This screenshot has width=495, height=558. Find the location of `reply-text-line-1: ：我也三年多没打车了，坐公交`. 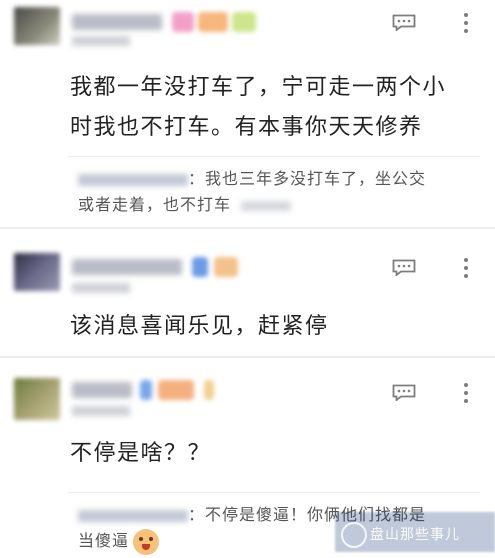

reply-text-line-1: ：我也三年多没打车了，坐公交 is located at coordinates (307, 178).